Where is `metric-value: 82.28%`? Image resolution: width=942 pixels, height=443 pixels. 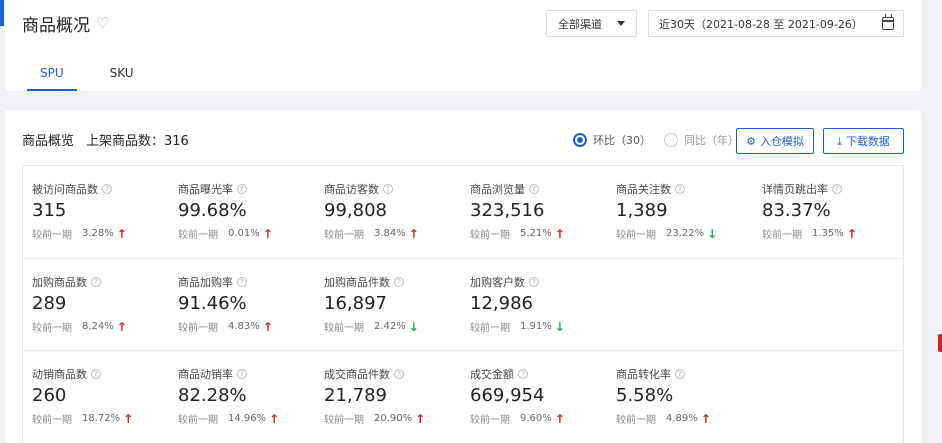
metric-value: 82.28% is located at coordinates (212, 395).